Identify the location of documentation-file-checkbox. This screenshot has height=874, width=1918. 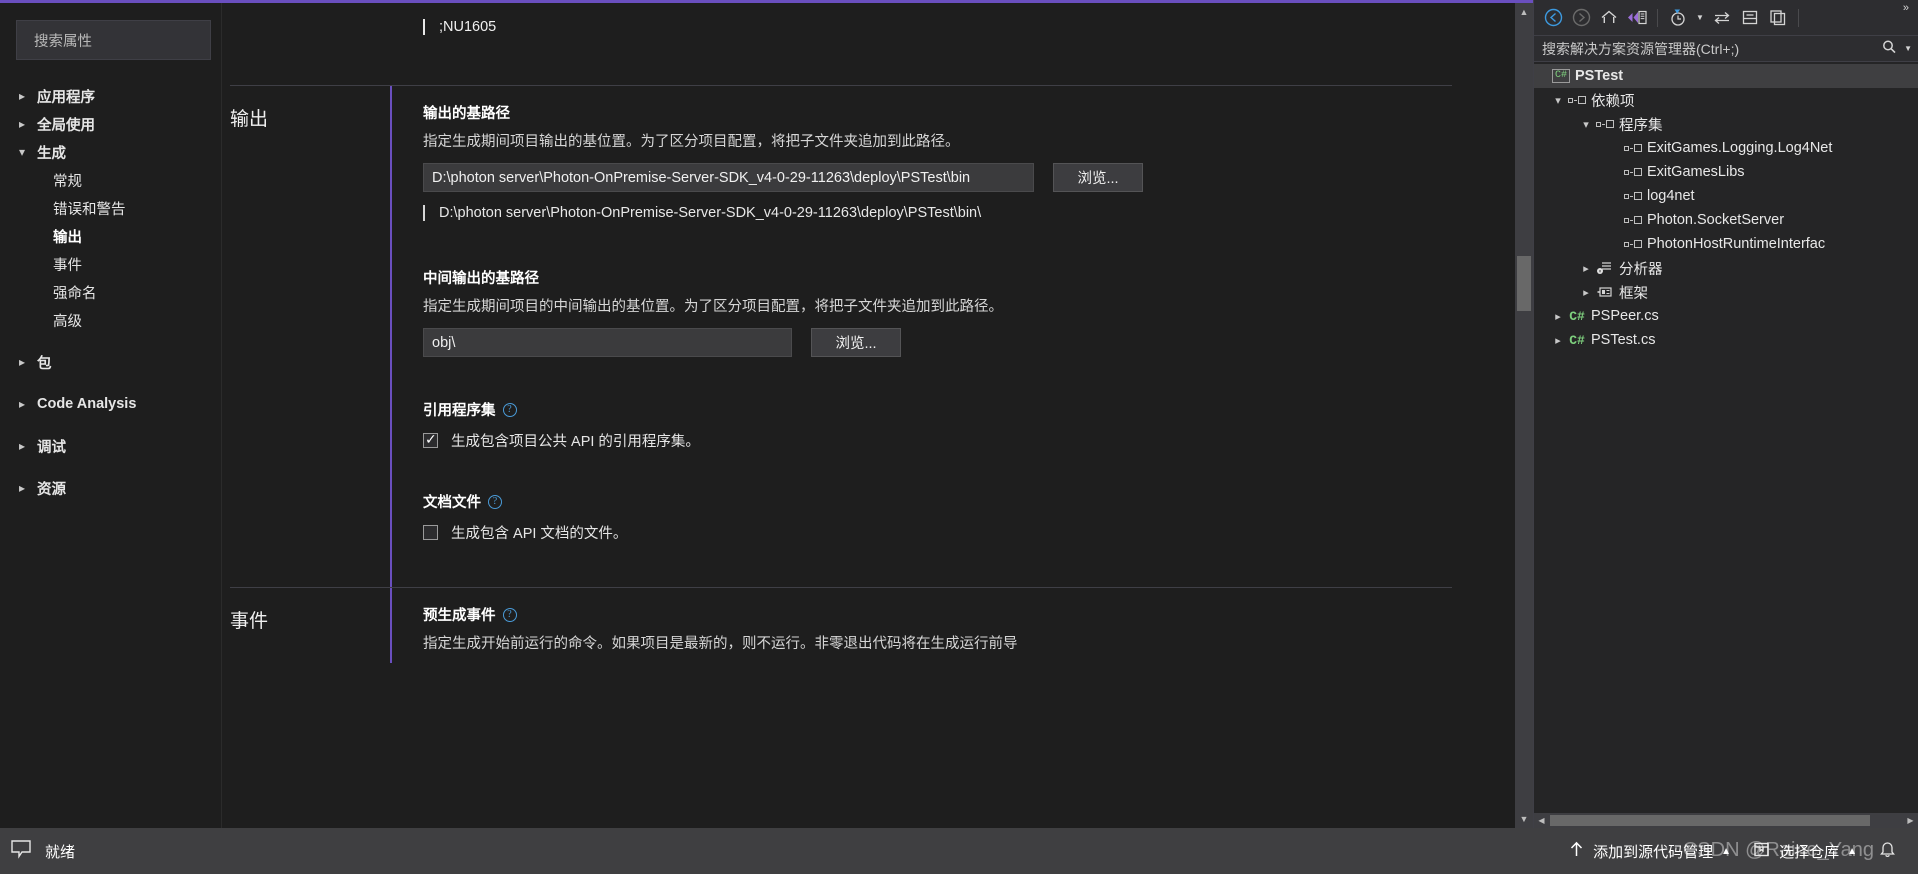
(430, 532).